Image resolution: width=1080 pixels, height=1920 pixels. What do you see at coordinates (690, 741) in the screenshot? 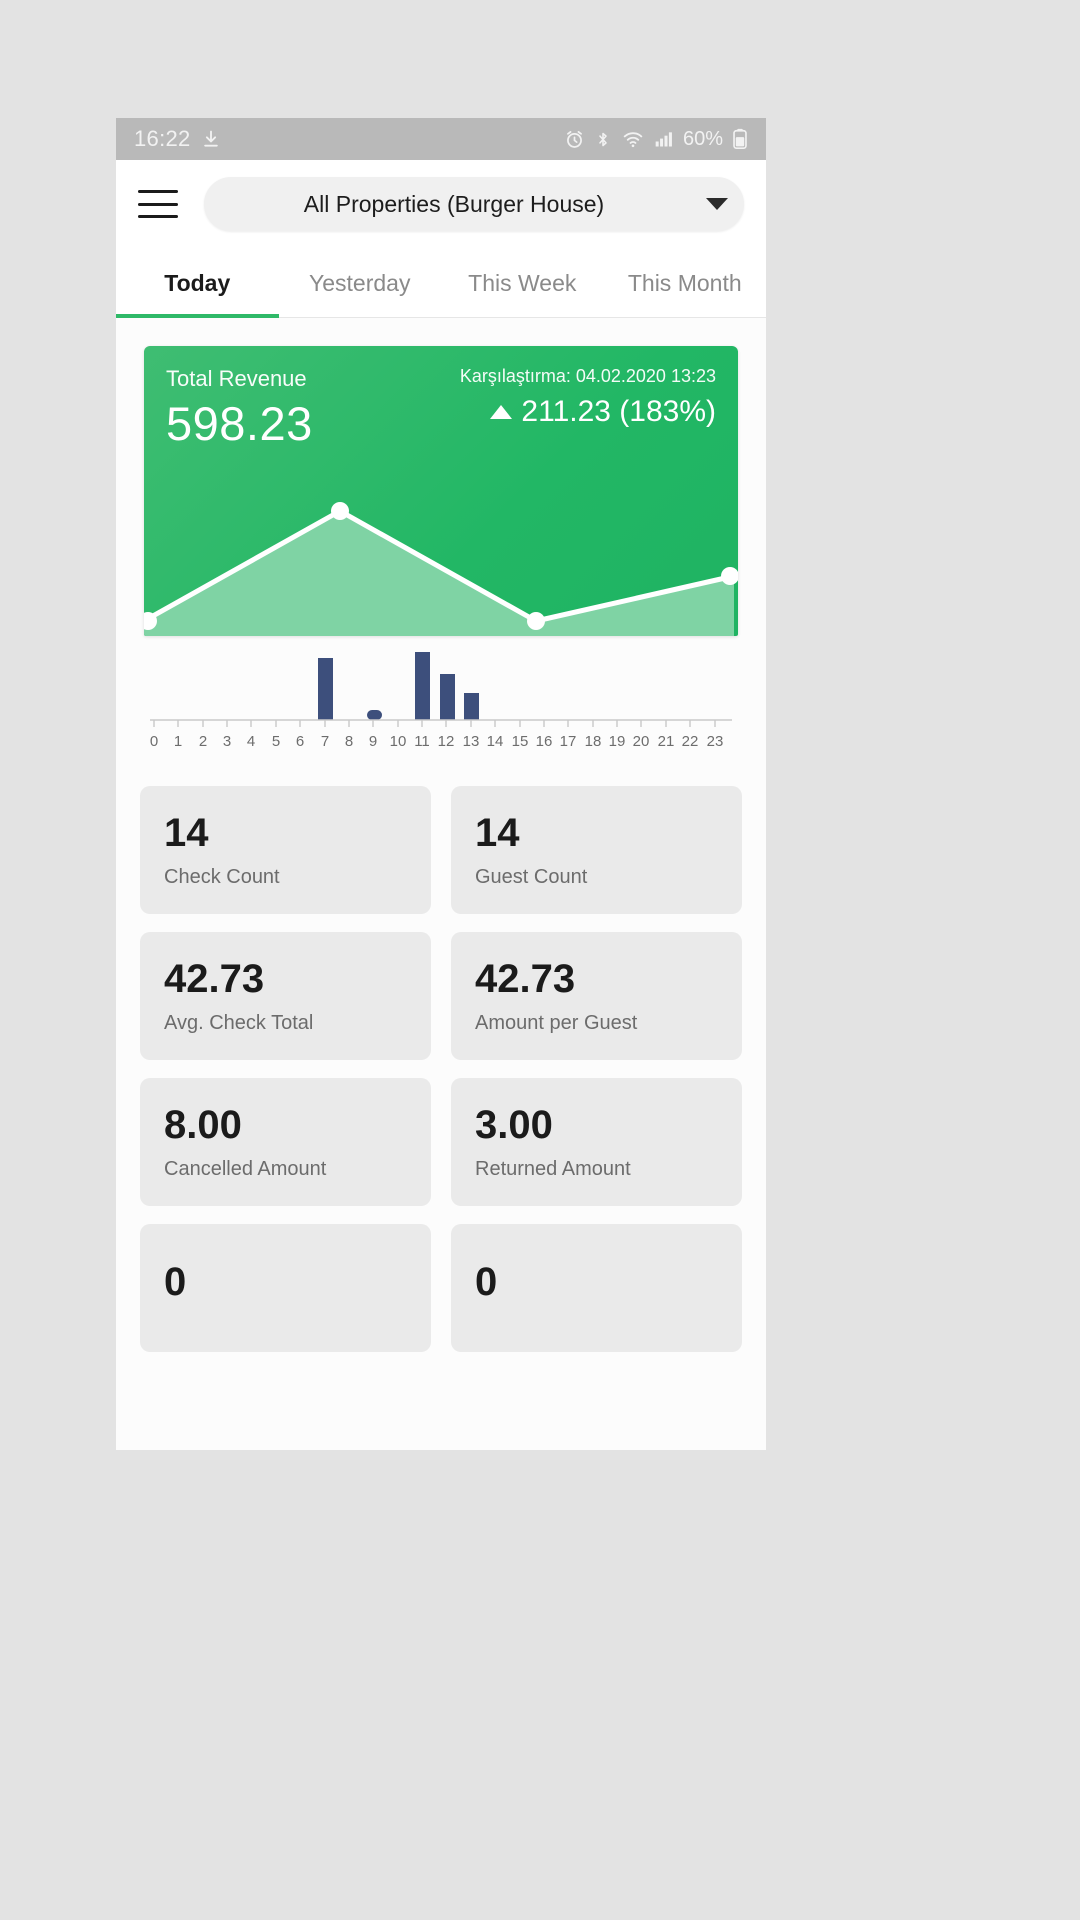
I see `hour-tick-22: 22` at bounding box center [690, 741].